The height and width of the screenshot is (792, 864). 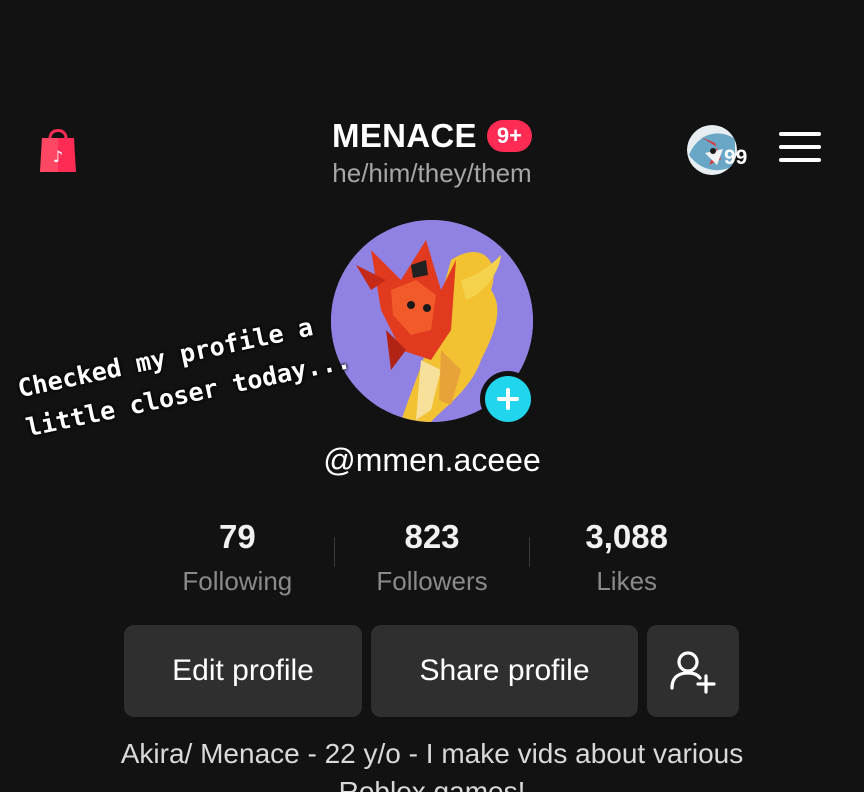 What do you see at coordinates (626, 560) in the screenshot?
I see `stat-likes: 3,088 Likes` at bounding box center [626, 560].